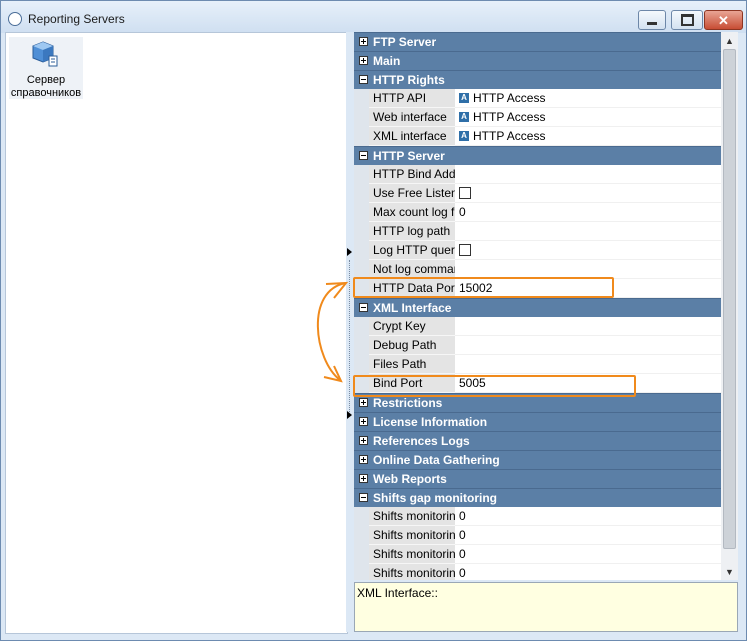  I want to click on property-name-cell: Use Free Listen P, so click(412, 193).